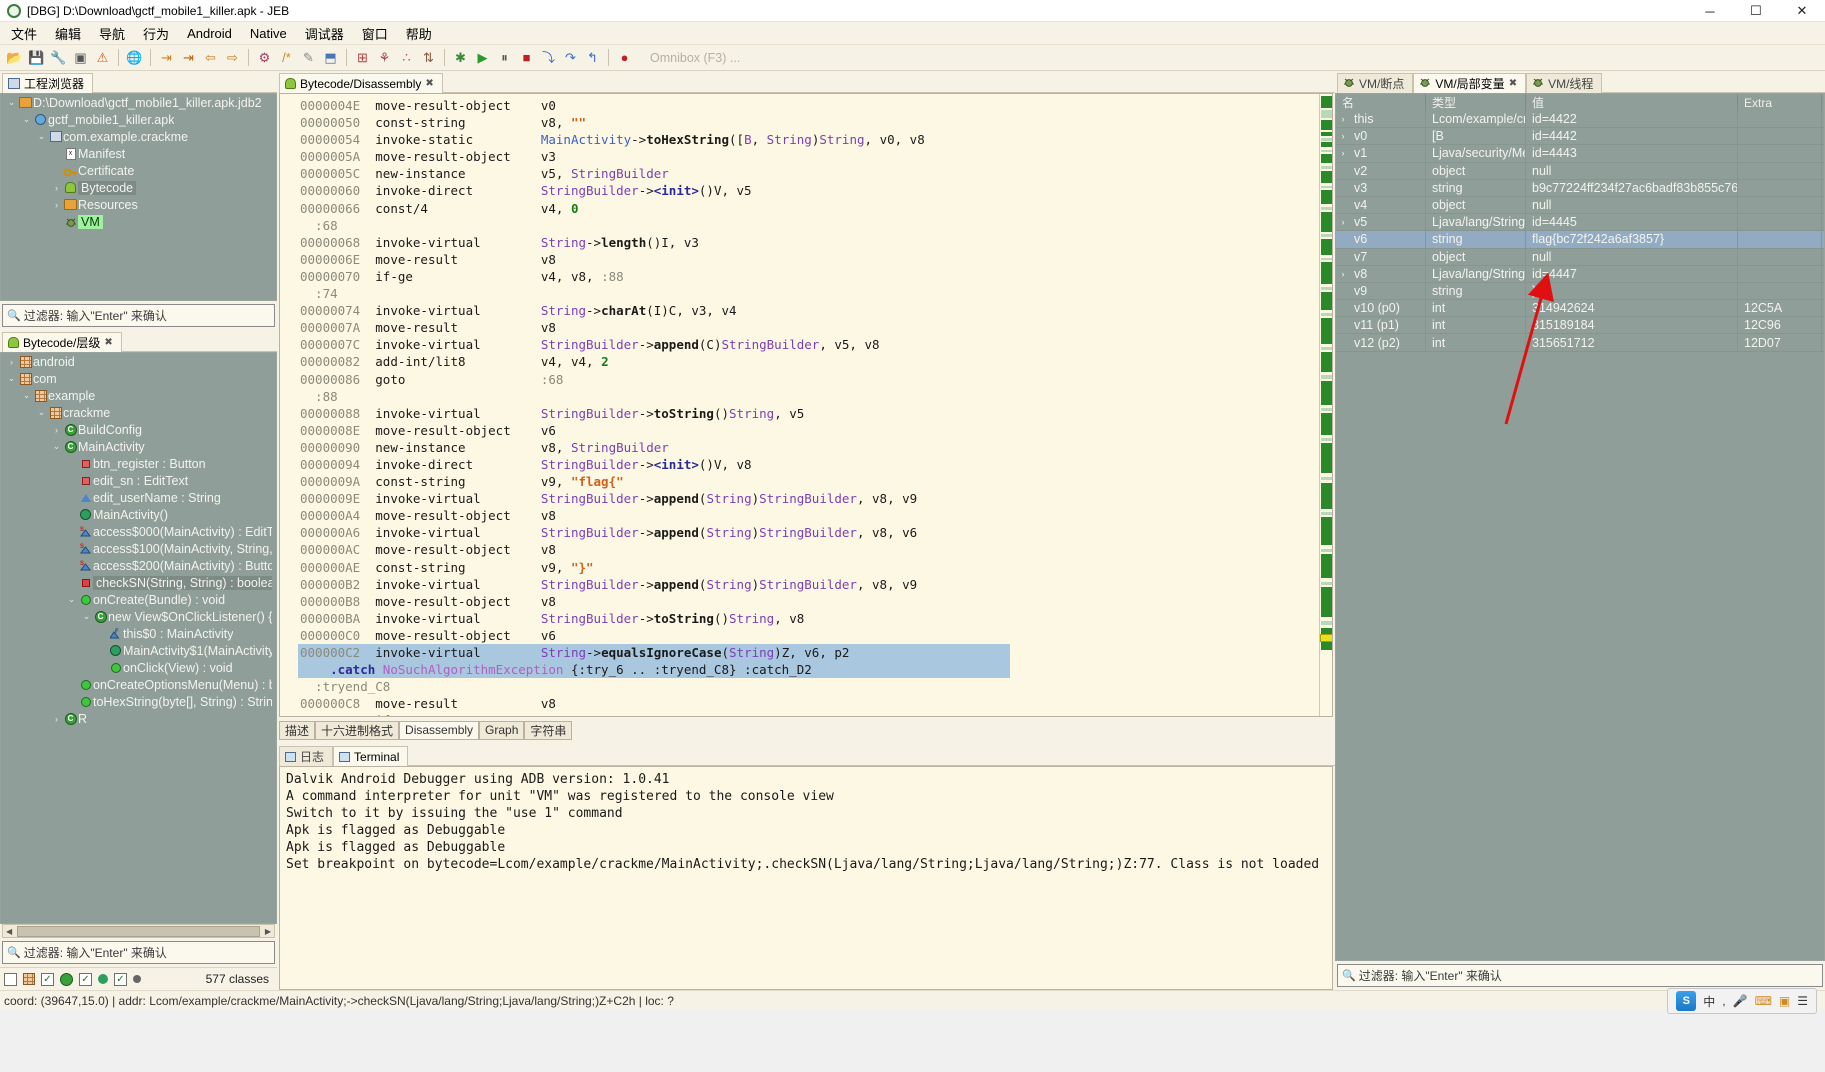 The height and width of the screenshot is (1072, 1825). I want to click on grid-toggle-icon, so click(29, 979).